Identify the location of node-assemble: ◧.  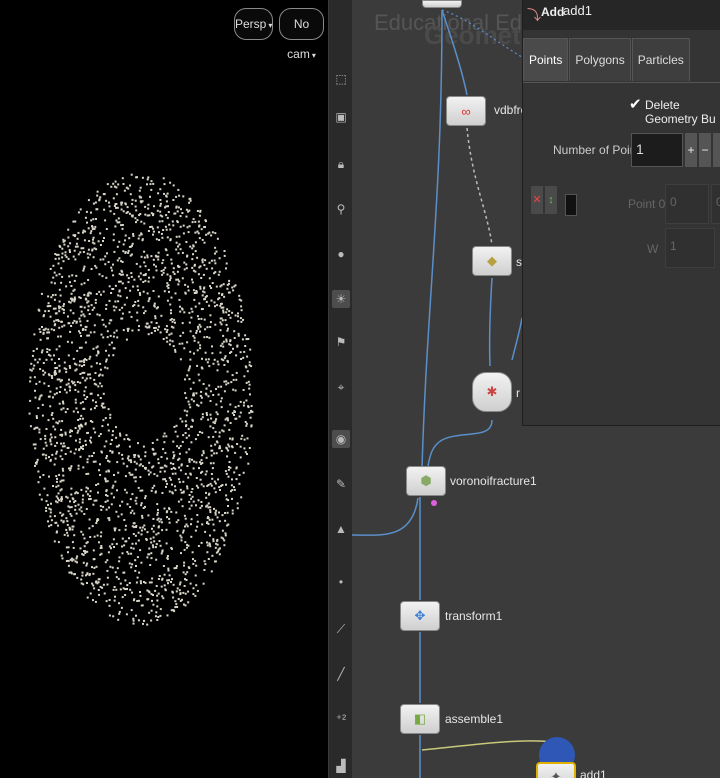
(420, 719).